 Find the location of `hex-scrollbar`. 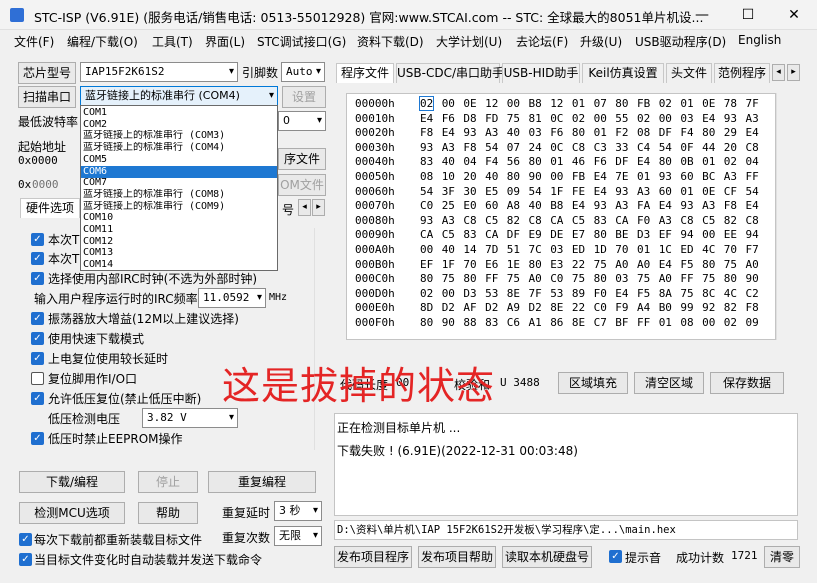

hex-scrollbar is located at coordinates (787, 216).